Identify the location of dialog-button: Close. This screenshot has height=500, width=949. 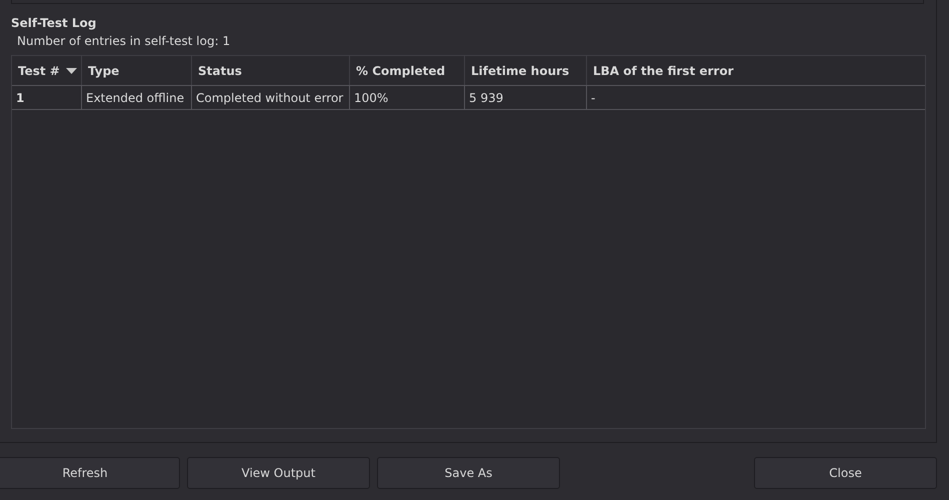
(845, 473).